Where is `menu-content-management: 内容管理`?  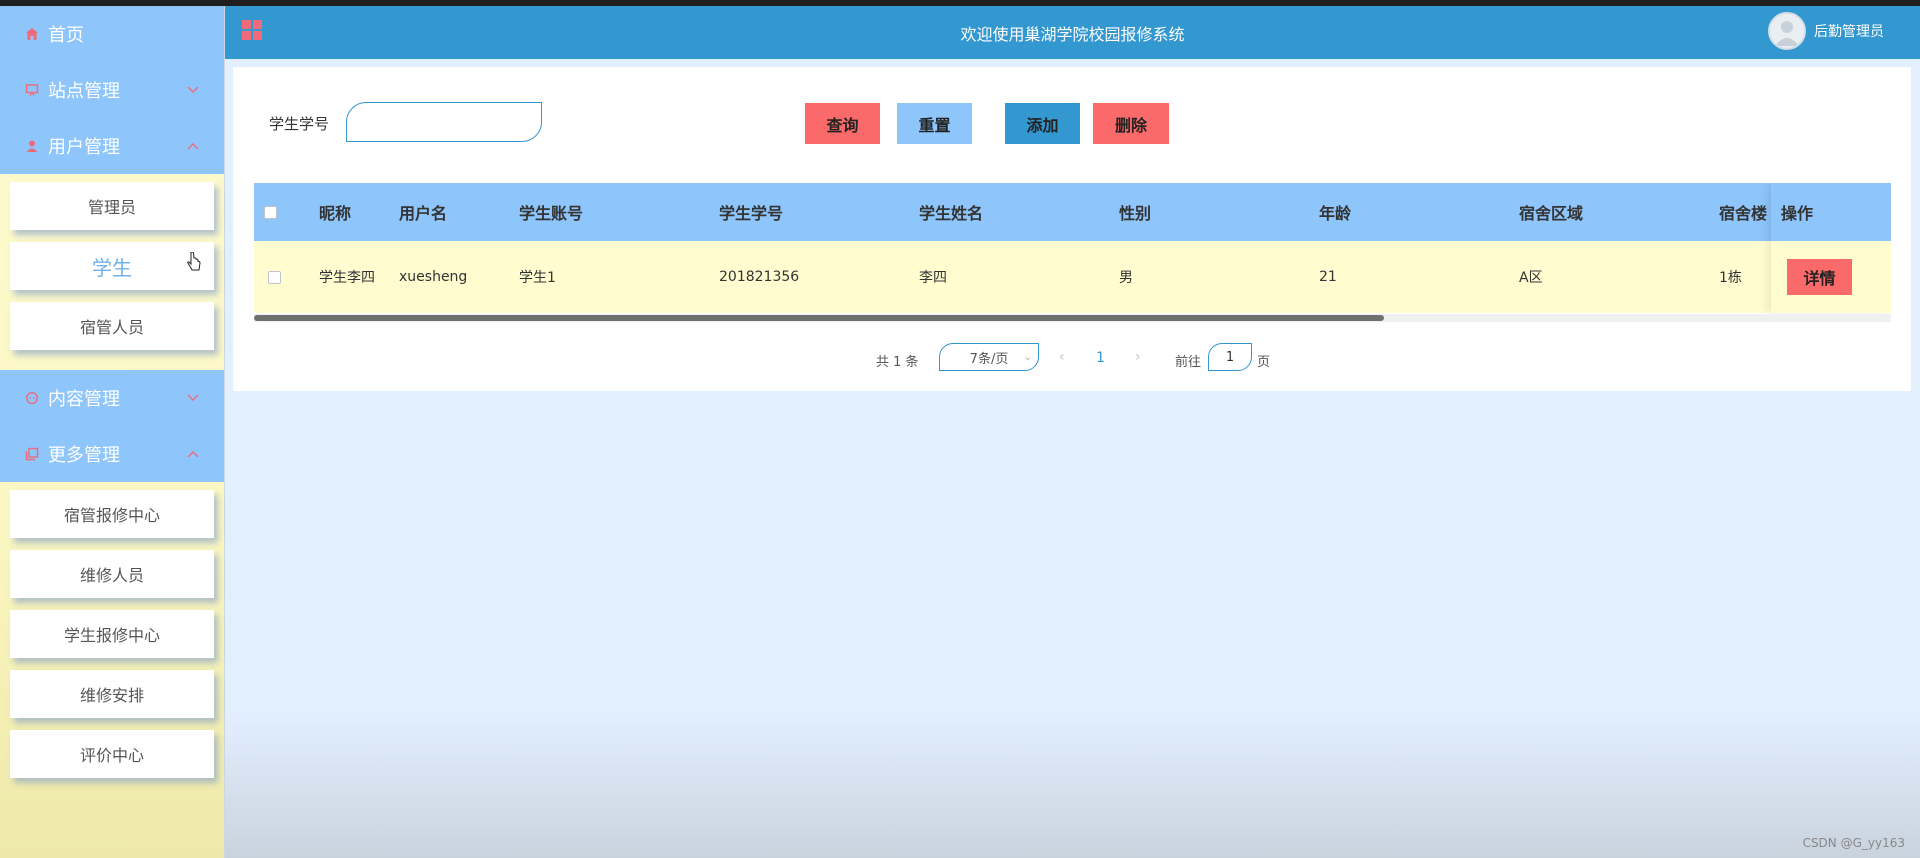 menu-content-management: 内容管理 is located at coordinates (112, 398).